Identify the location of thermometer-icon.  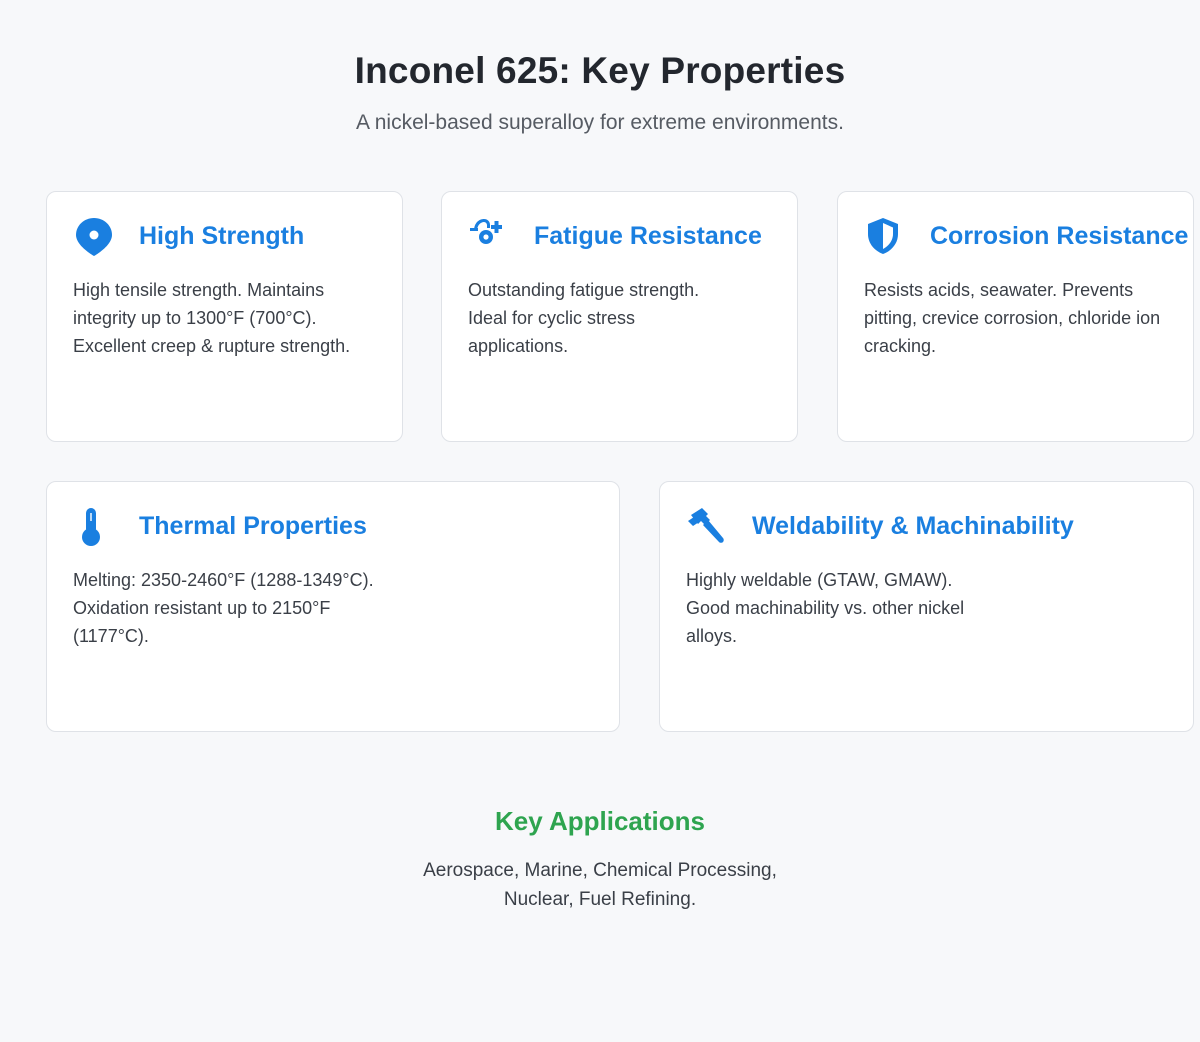
(97, 529).